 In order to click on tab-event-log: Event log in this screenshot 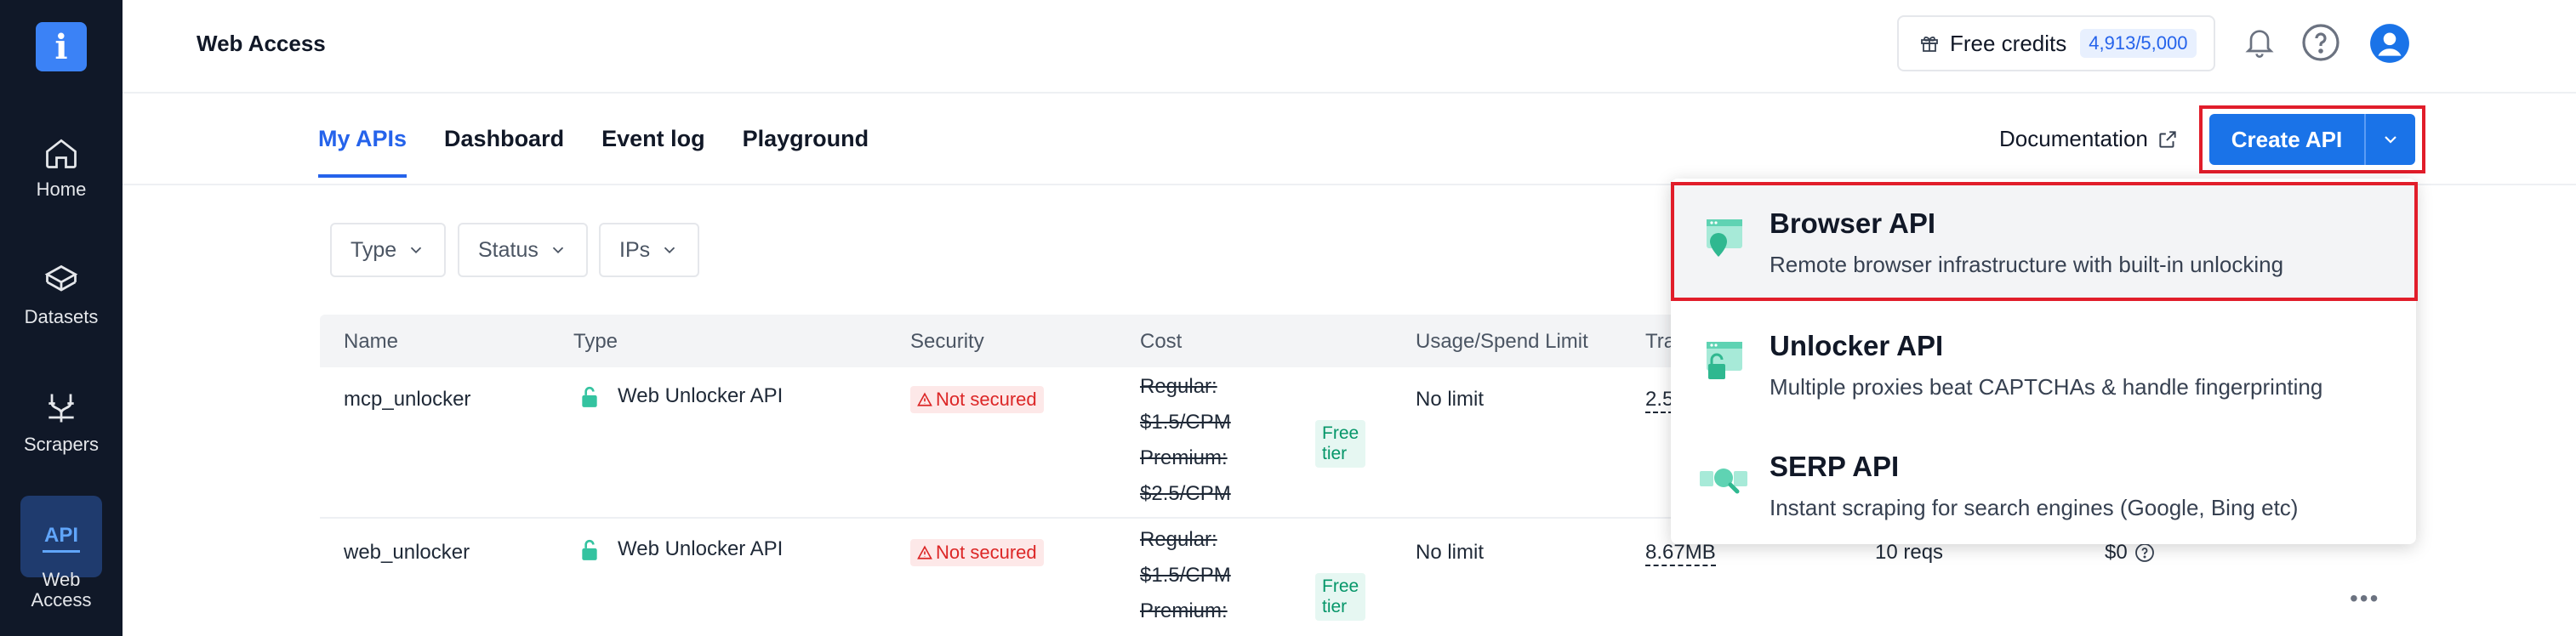, I will do `click(653, 152)`.